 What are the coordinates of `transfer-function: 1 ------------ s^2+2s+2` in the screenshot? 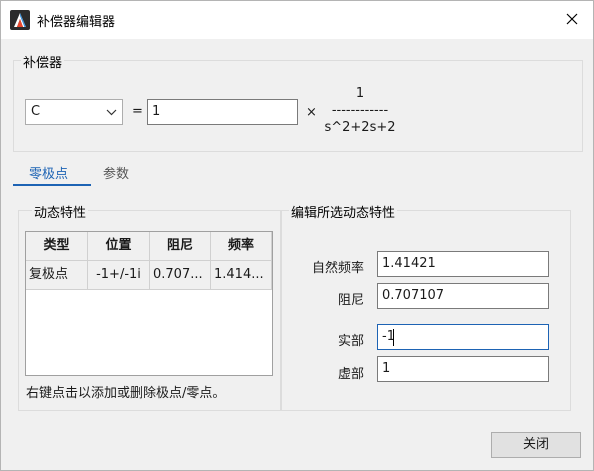 It's located at (360, 110).